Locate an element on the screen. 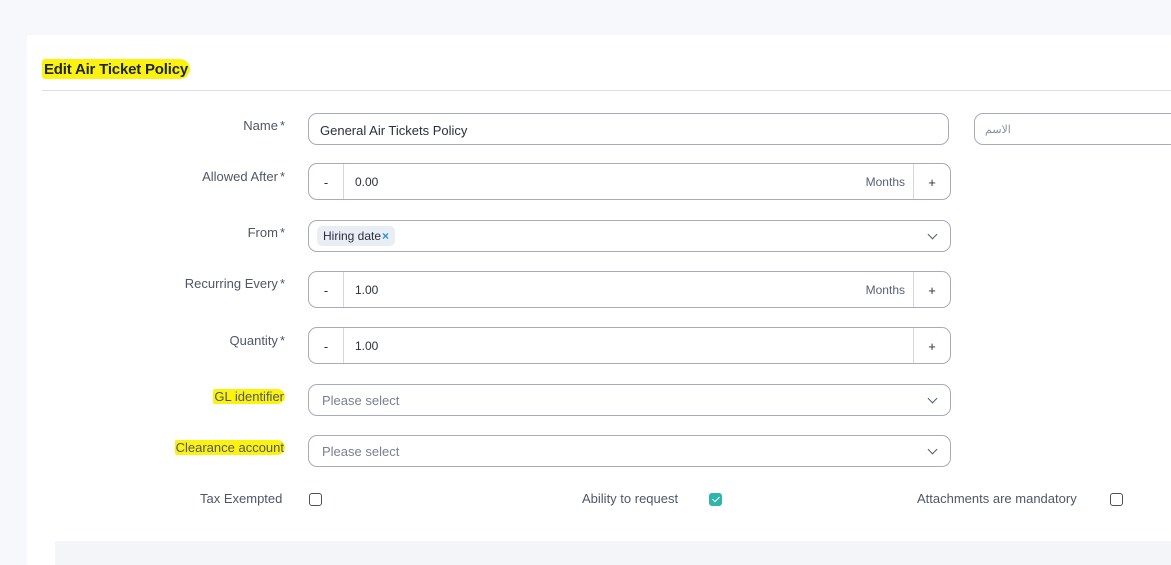 The width and height of the screenshot is (1171, 565). footer-bar is located at coordinates (613, 553).